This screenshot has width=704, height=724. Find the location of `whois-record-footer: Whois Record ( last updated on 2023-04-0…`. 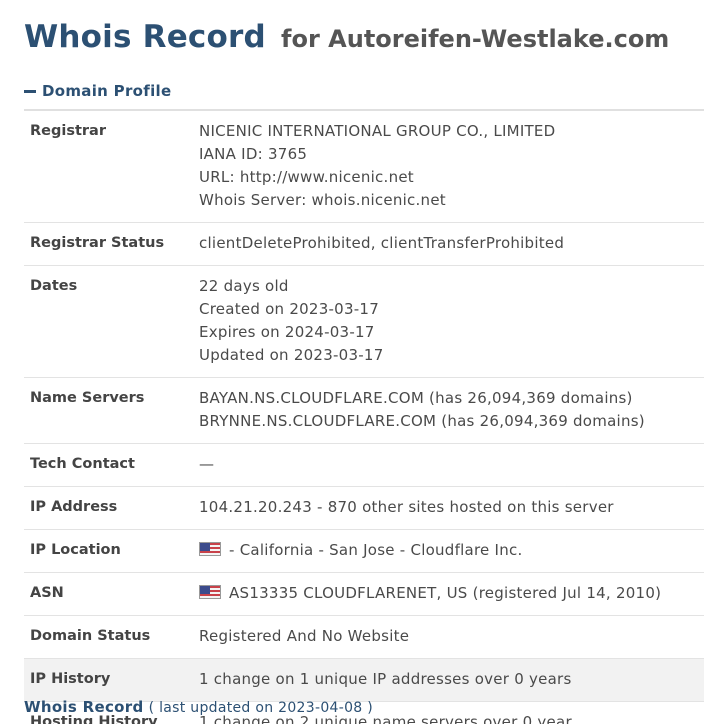

whois-record-footer: Whois Record ( last updated on 2023-04-0… is located at coordinates (198, 706).